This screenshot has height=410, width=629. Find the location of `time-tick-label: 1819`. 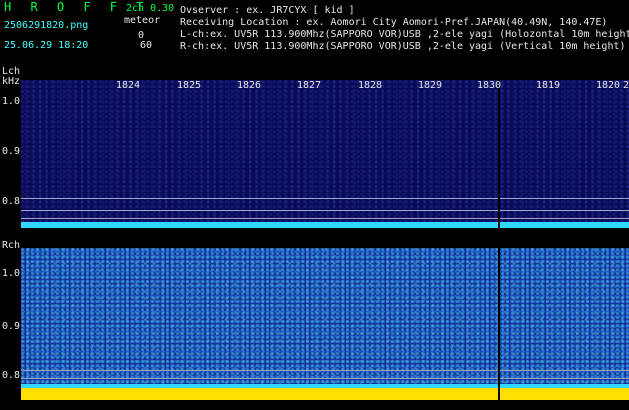

time-tick-label: 1819 is located at coordinates (548, 85).